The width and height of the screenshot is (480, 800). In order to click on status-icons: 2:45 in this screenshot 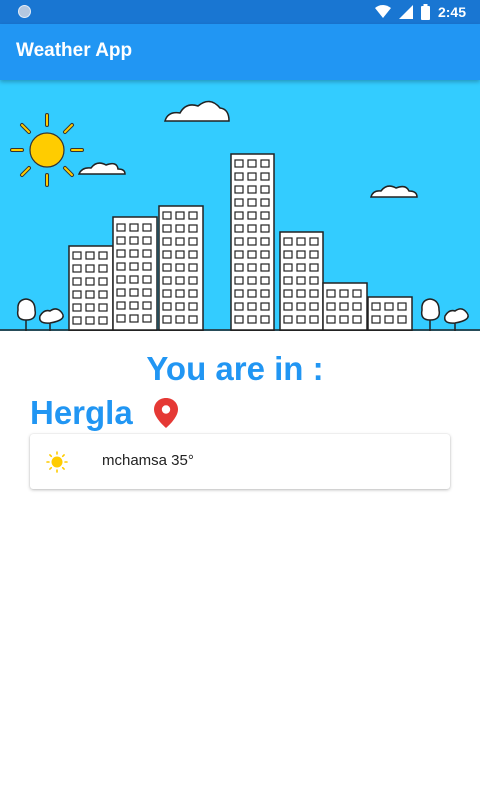, I will do `click(420, 12)`.